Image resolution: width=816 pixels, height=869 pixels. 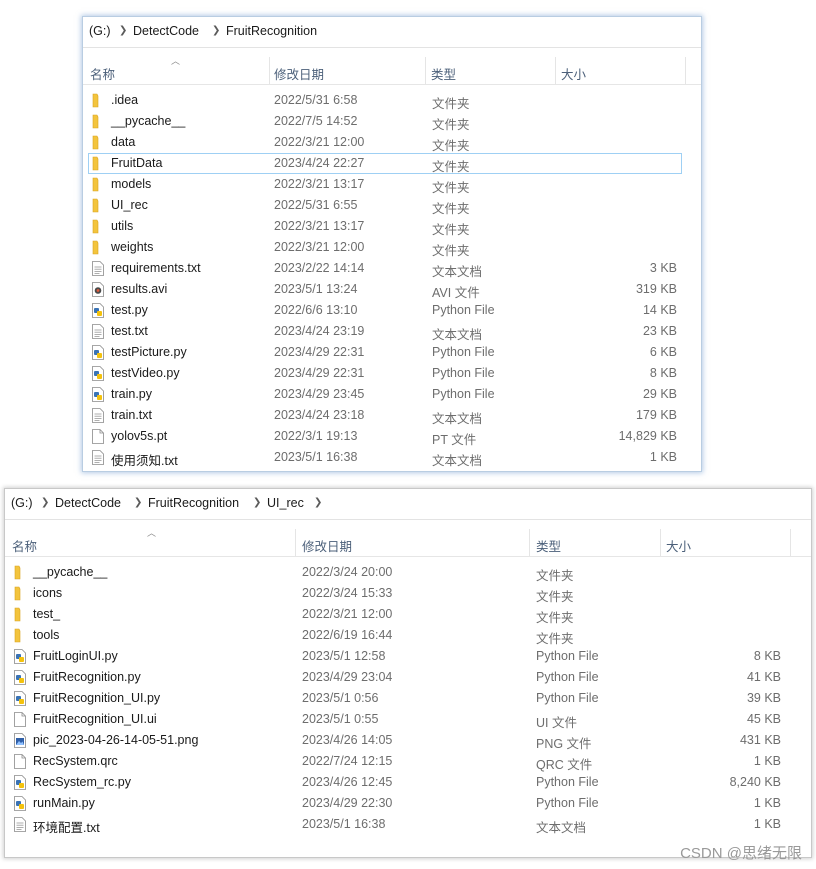 What do you see at coordinates (392, 394) in the screenshot?
I see `file-row: train.py 2023/4/29 23:45 Python File 29 KB` at bounding box center [392, 394].